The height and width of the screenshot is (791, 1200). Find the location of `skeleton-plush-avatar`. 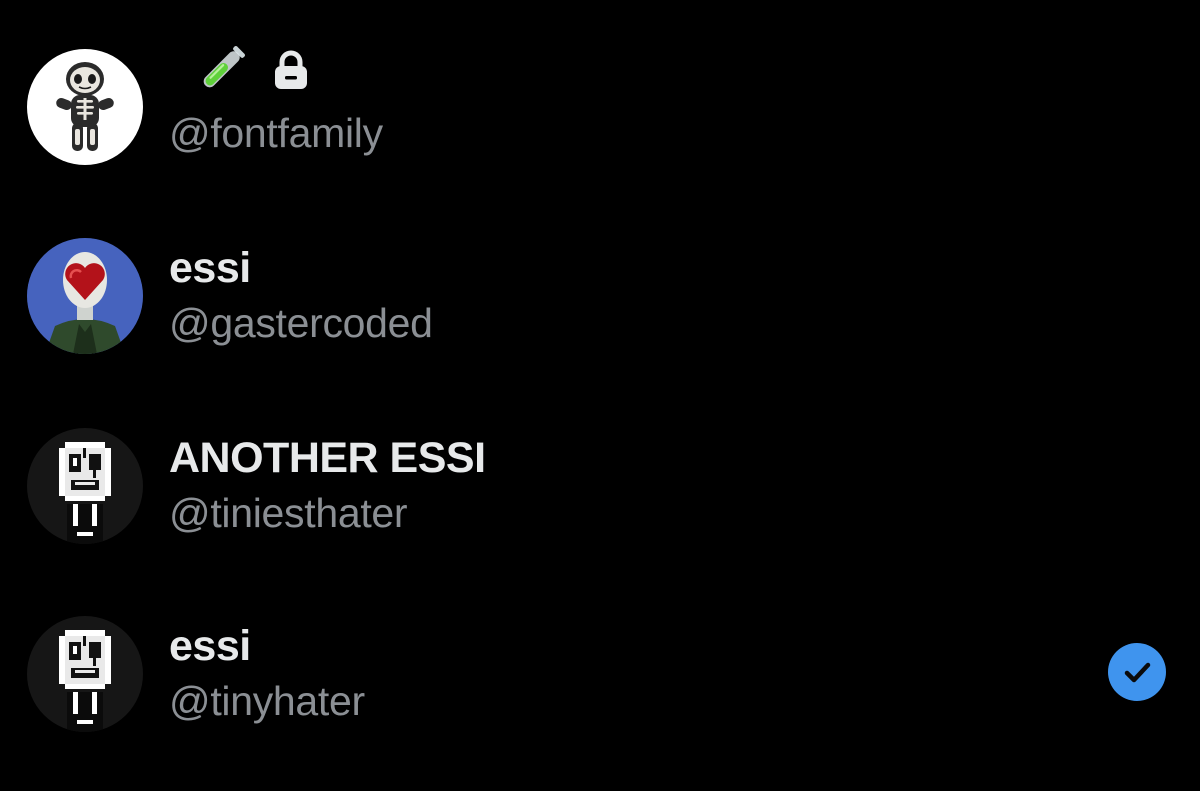

skeleton-plush-avatar is located at coordinates (85, 107).